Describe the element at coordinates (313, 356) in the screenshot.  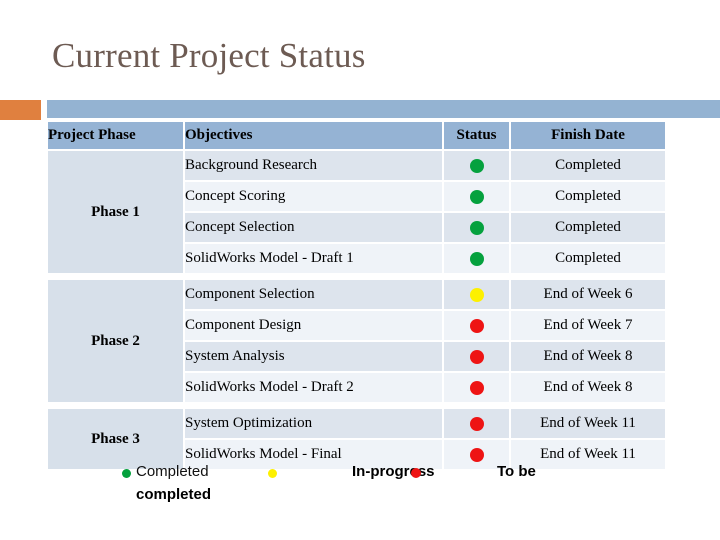
I see `objective-cell: System Analysis` at that location.